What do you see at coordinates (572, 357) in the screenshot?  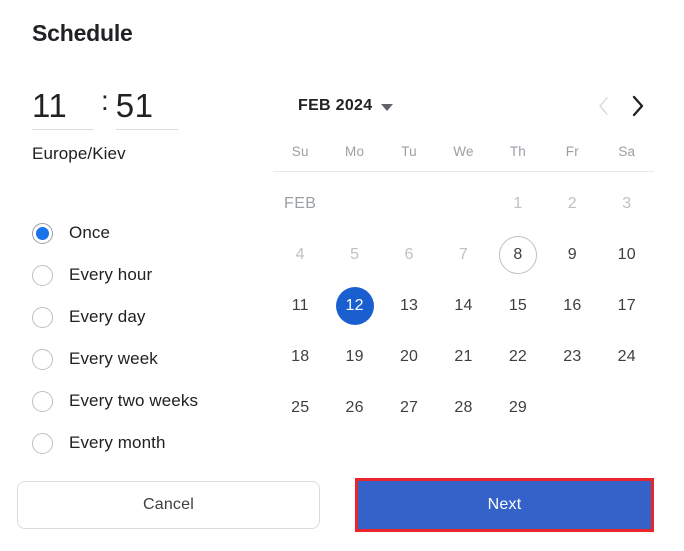 I see `calendar-day-23: 23` at bounding box center [572, 357].